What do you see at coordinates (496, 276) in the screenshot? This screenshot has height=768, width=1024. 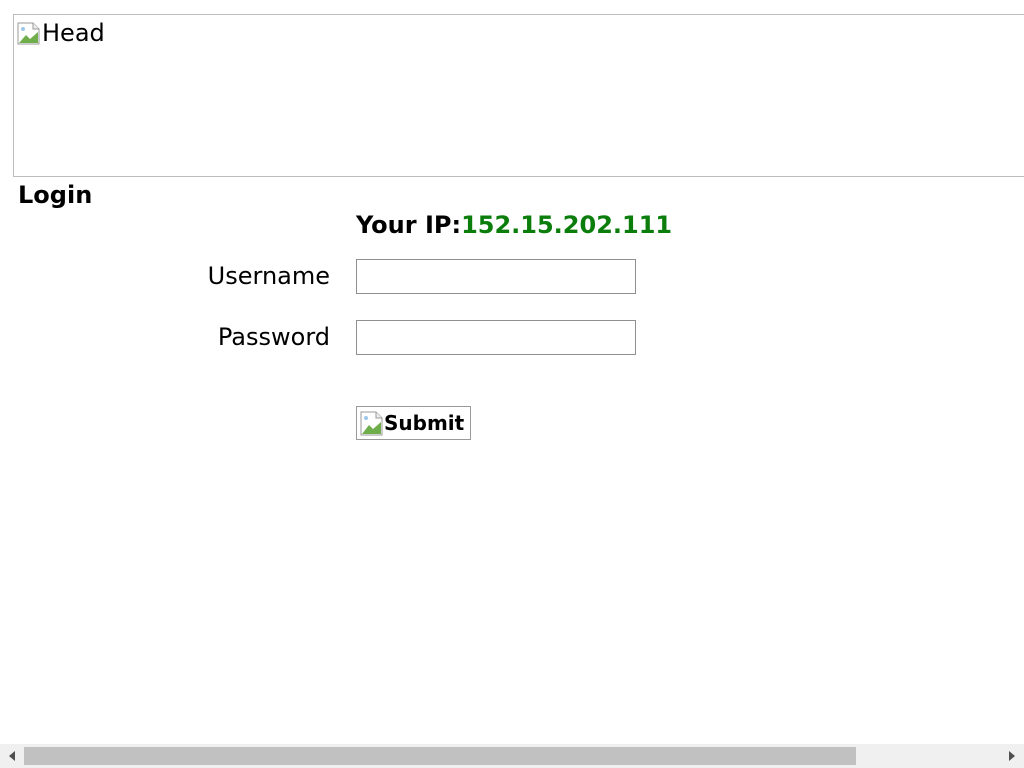 I see `username-input` at bounding box center [496, 276].